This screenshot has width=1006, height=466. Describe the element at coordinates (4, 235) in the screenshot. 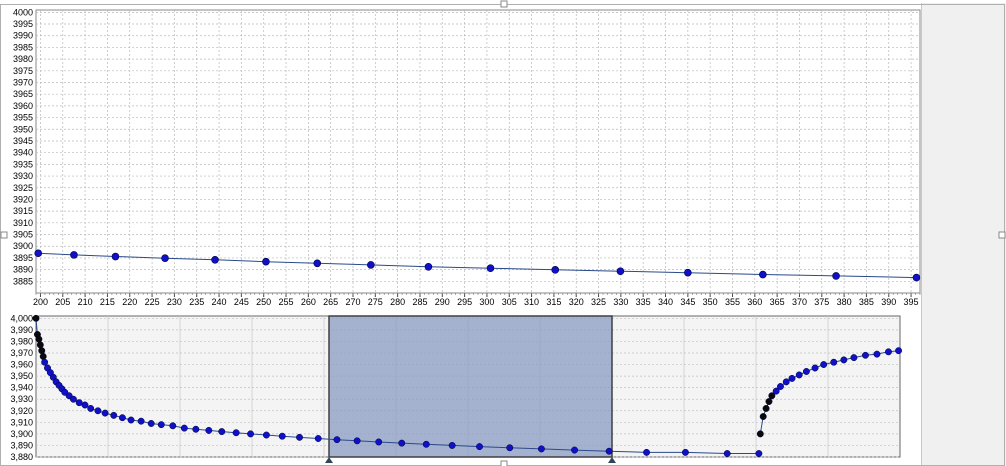

I see `resize-handle-left` at that location.